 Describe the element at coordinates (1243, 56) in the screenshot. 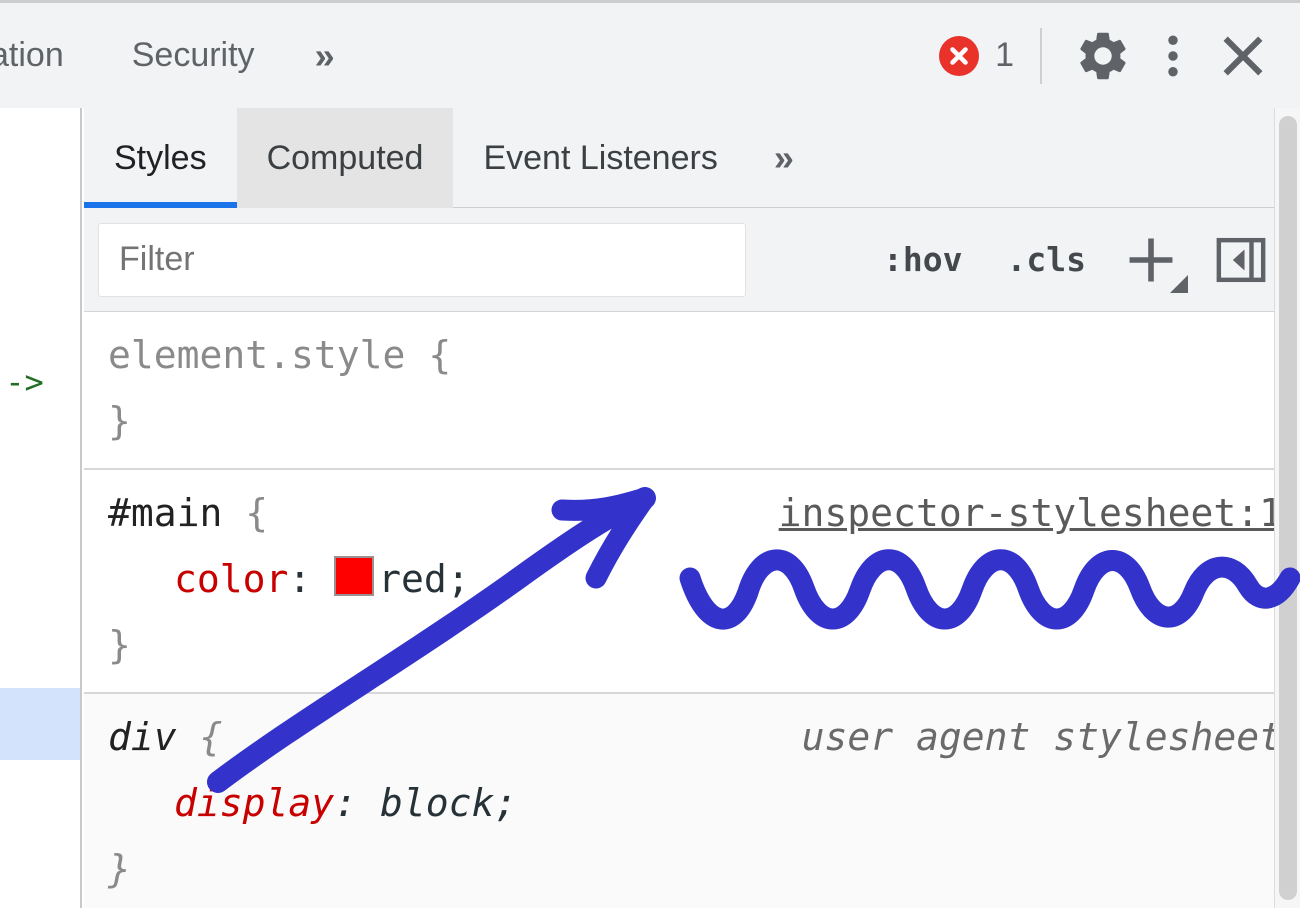

I see `close-icon` at that location.